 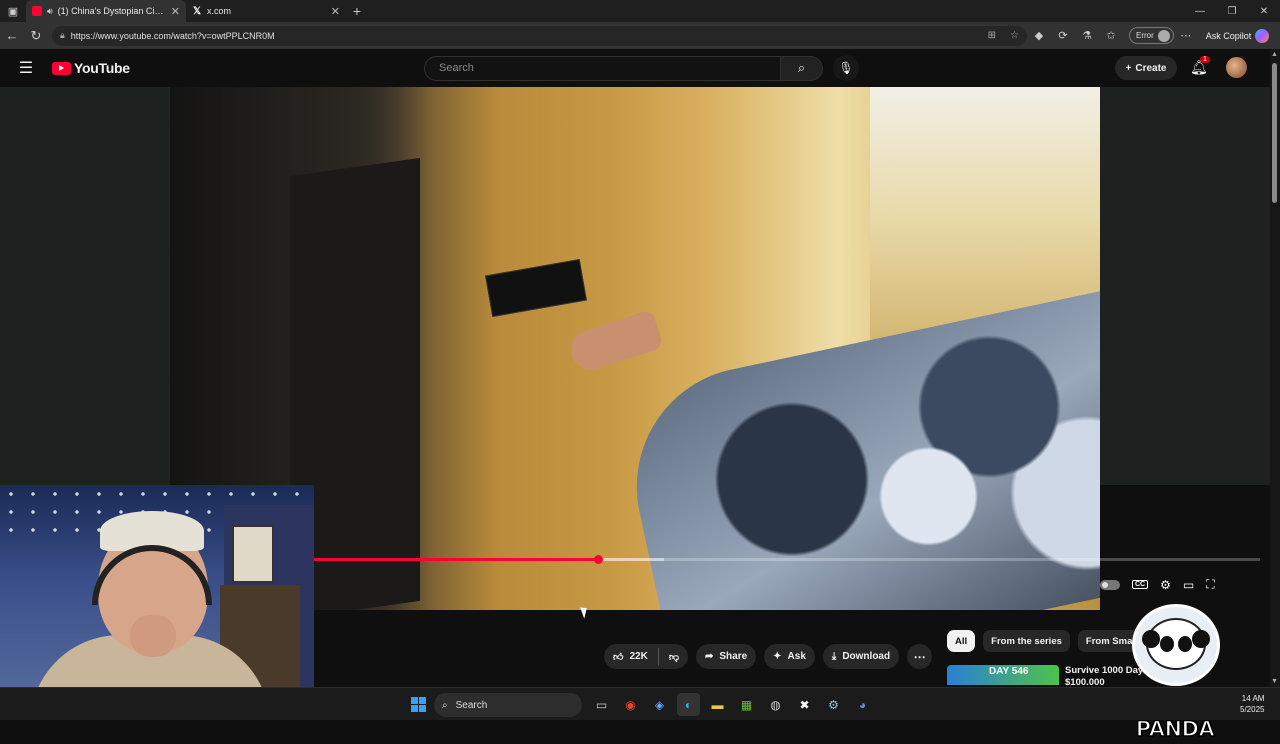 I want to click on download-button: ⤓ Download, so click(x=861, y=656).